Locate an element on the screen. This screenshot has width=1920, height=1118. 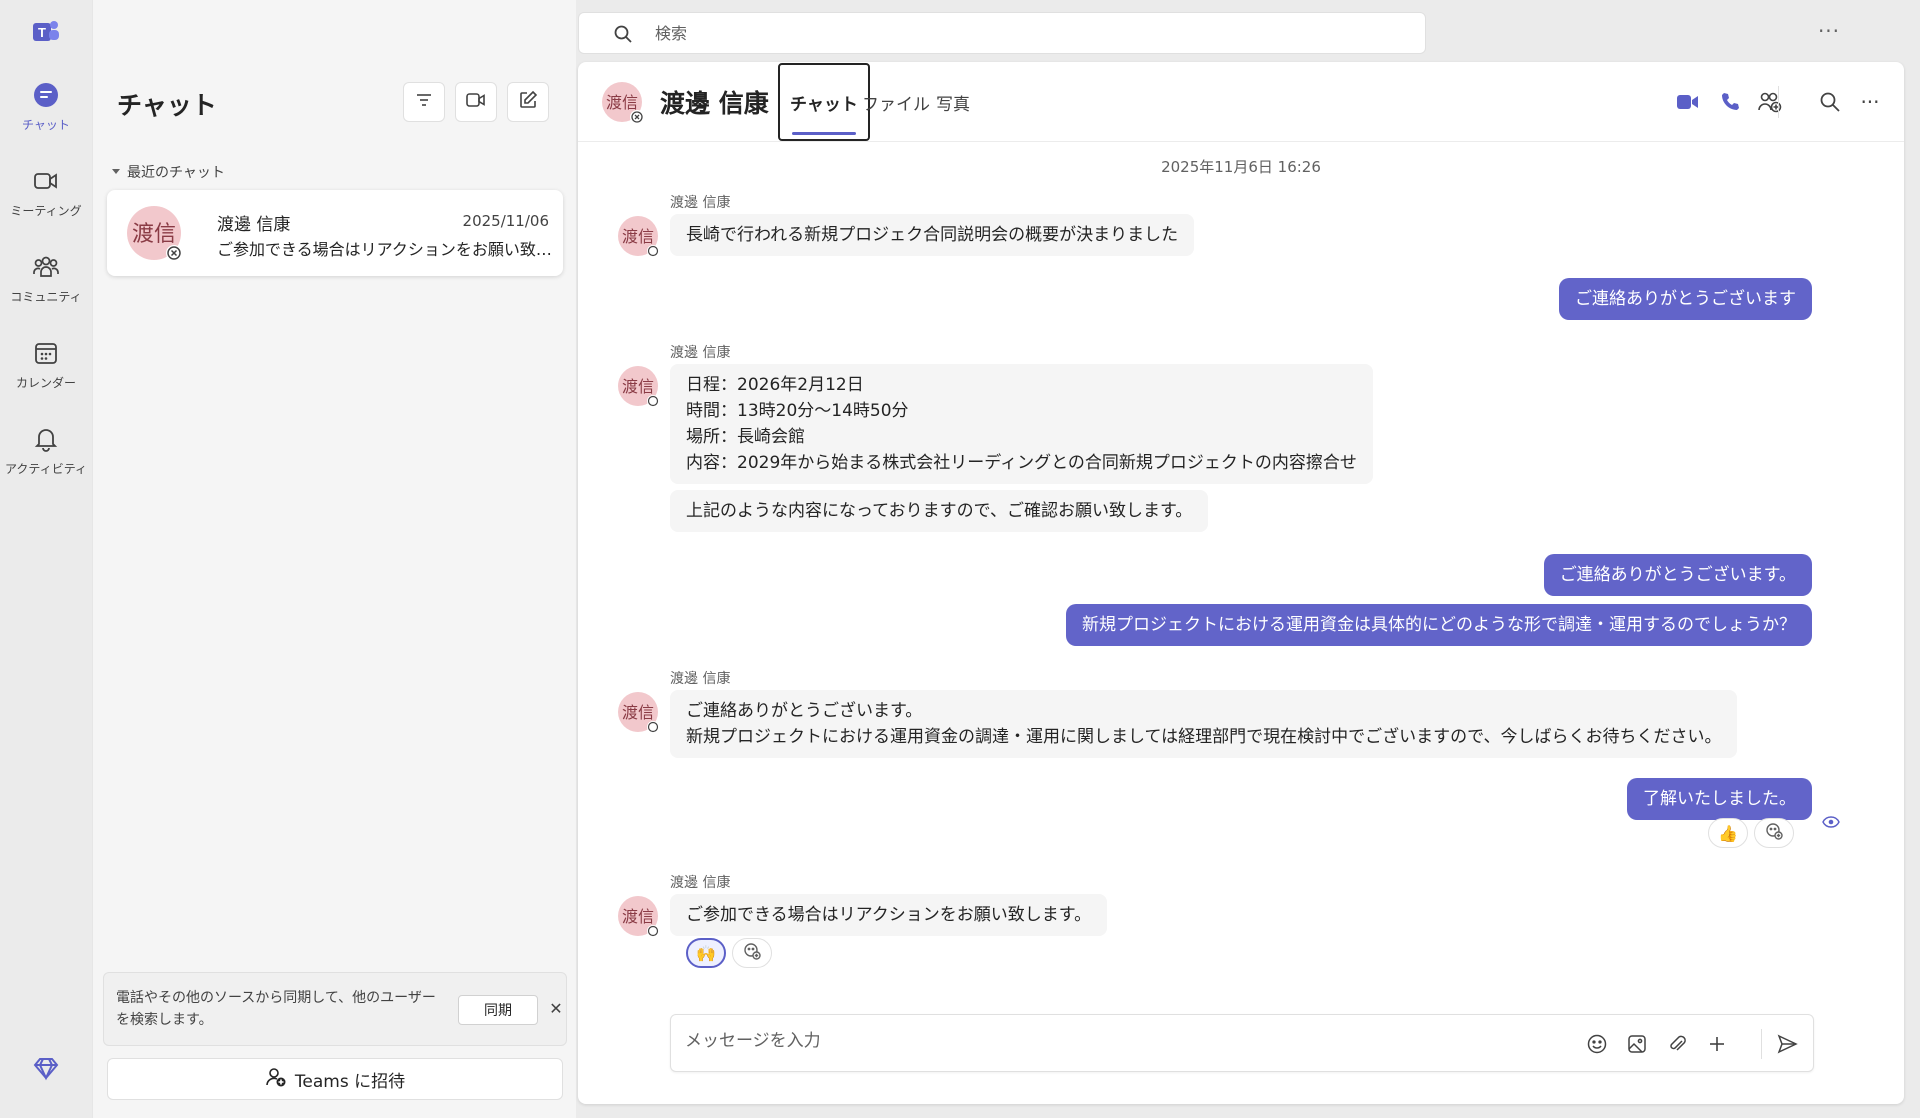
phone-call-icon is located at coordinates (1730, 102).